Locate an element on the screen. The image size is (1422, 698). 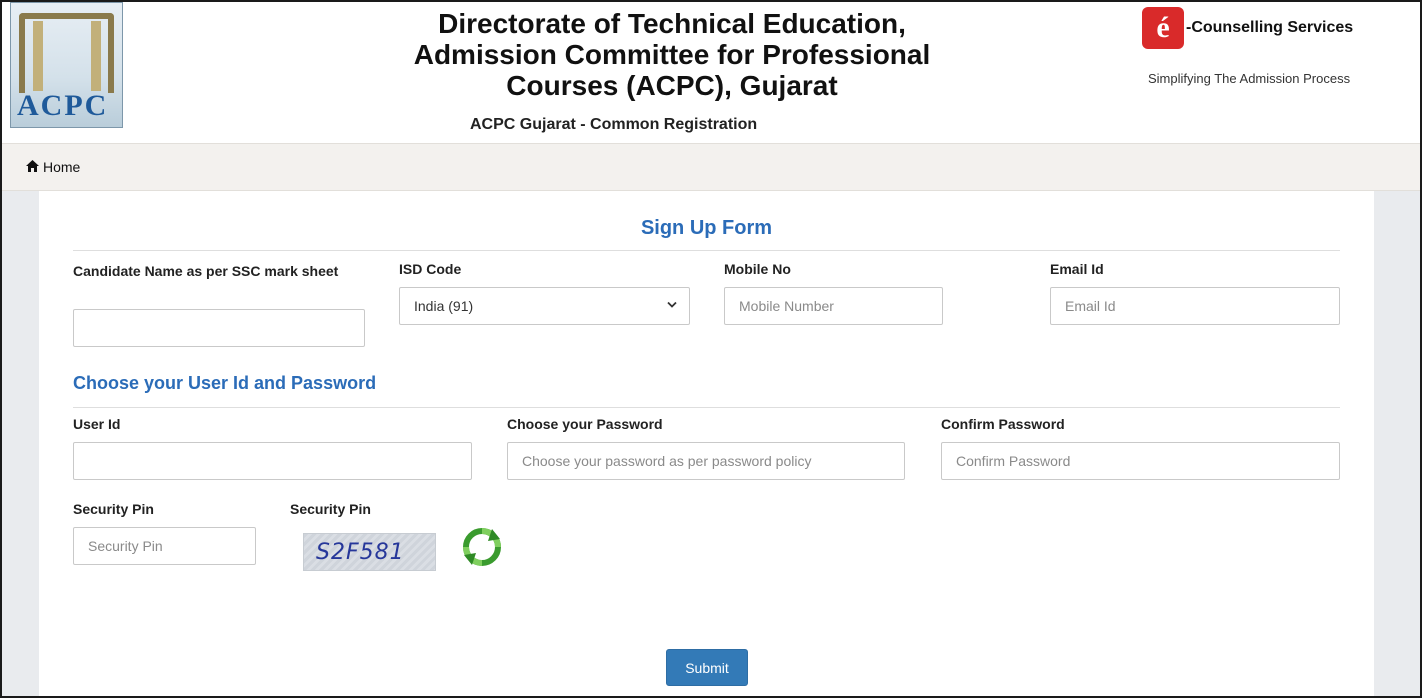
candidate-name-input is located at coordinates (219, 328).